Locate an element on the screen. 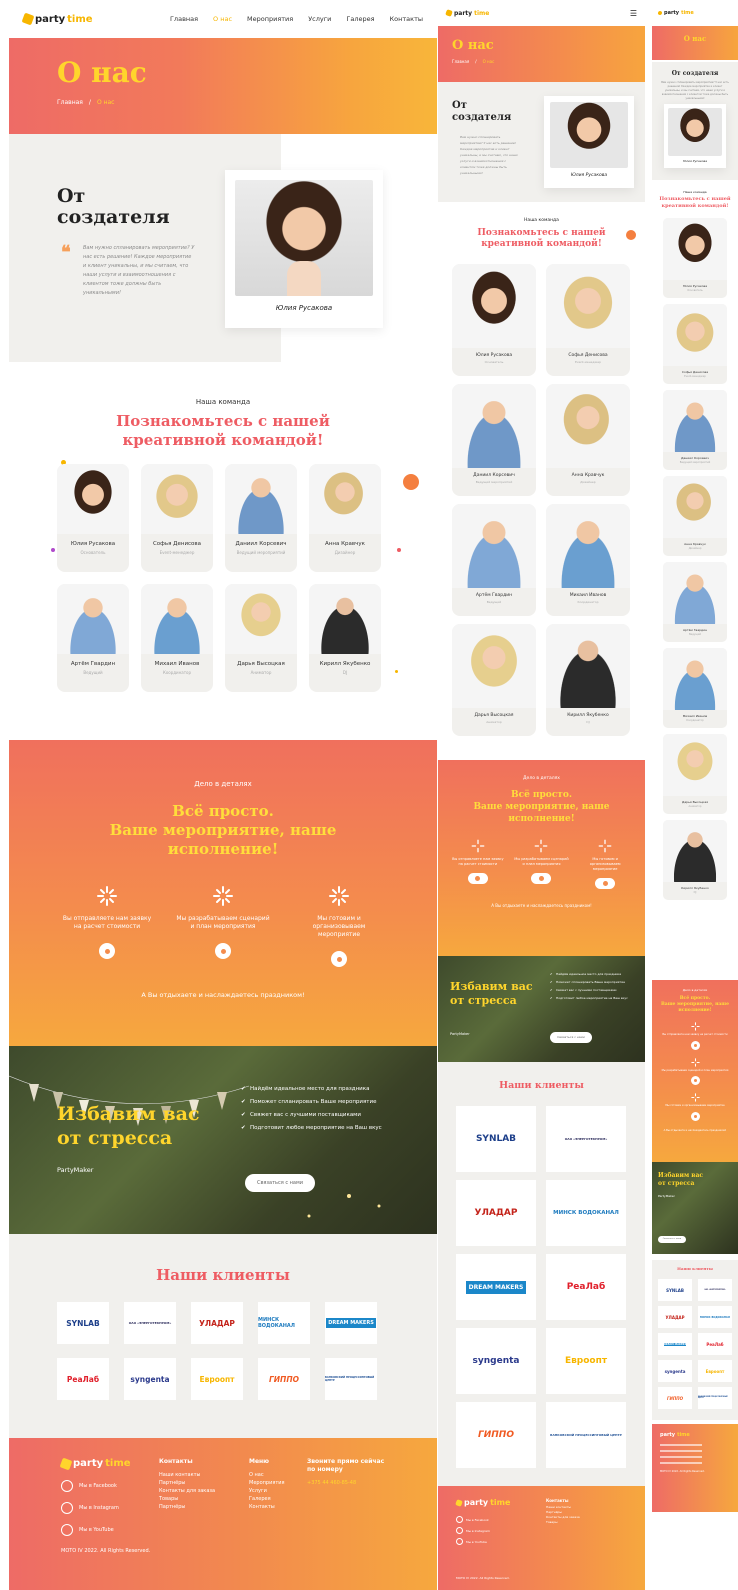 The width and height of the screenshot is (738, 1590). footer-phone: +375 44 460-85-48 is located at coordinates (347, 1483).